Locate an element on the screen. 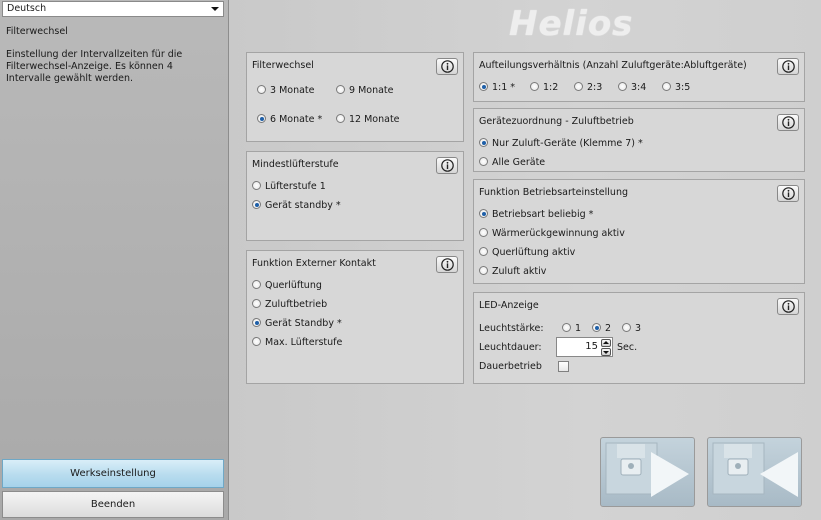 Image resolution: width=821 pixels, height=520 pixels. radio-heat-recovery: Wärmerückgewinnung aktiv is located at coordinates (552, 234).